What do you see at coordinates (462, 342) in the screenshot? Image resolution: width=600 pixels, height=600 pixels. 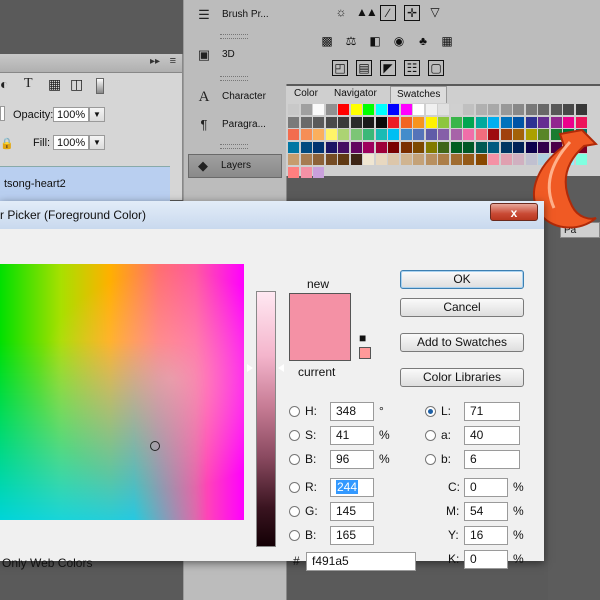 I see `add-to-swatches-button: Add to Swatches` at bounding box center [462, 342].